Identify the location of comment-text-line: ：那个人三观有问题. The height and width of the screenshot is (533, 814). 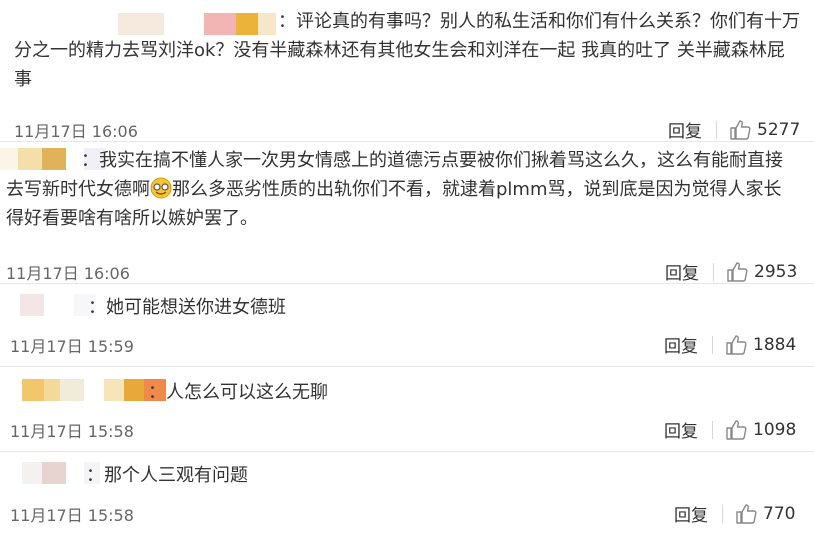
(167, 475).